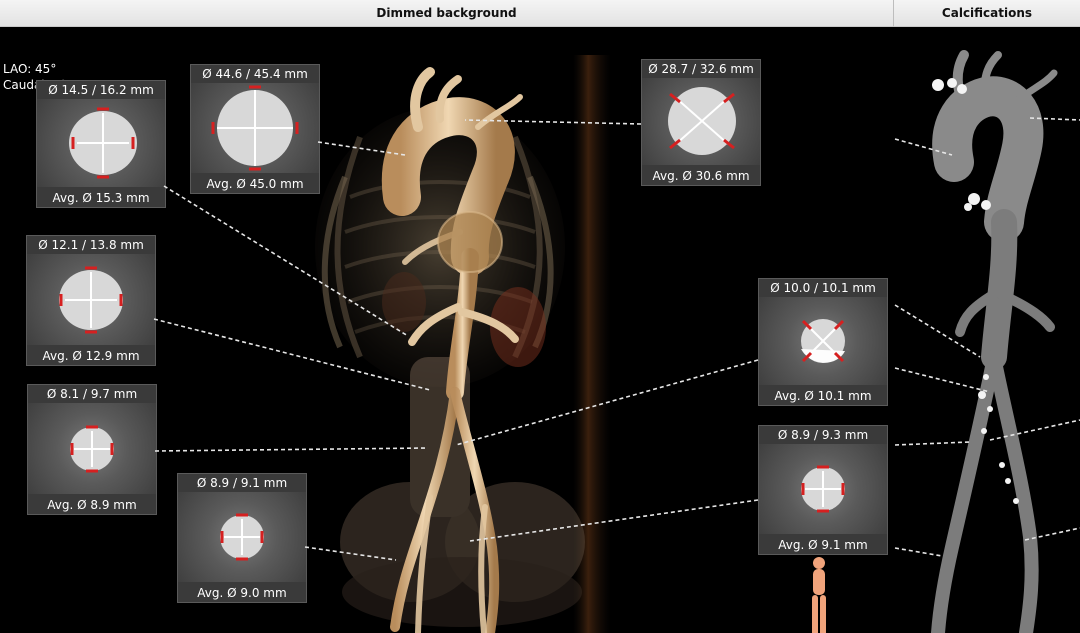 The width and height of the screenshot is (1080, 633). Describe the element at coordinates (994, 341) in the screenshot. I see `calcified-aorta` at that location.